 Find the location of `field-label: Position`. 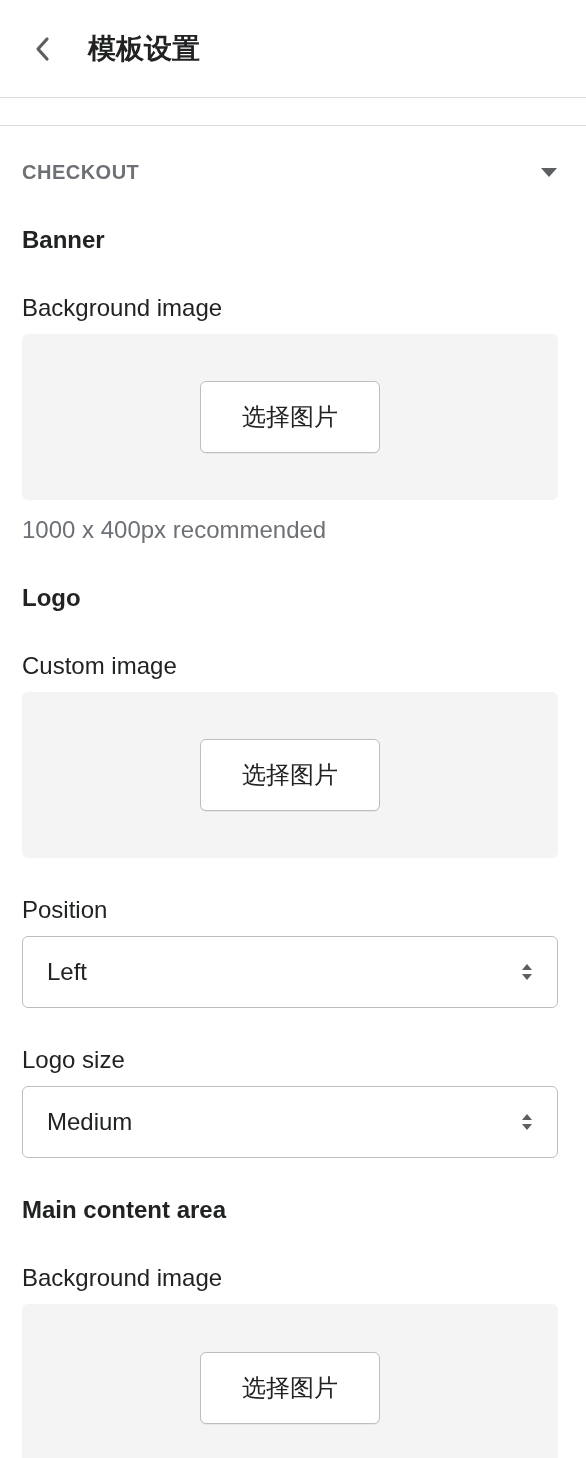

field-label: Position is located at coordinates (65, 910).